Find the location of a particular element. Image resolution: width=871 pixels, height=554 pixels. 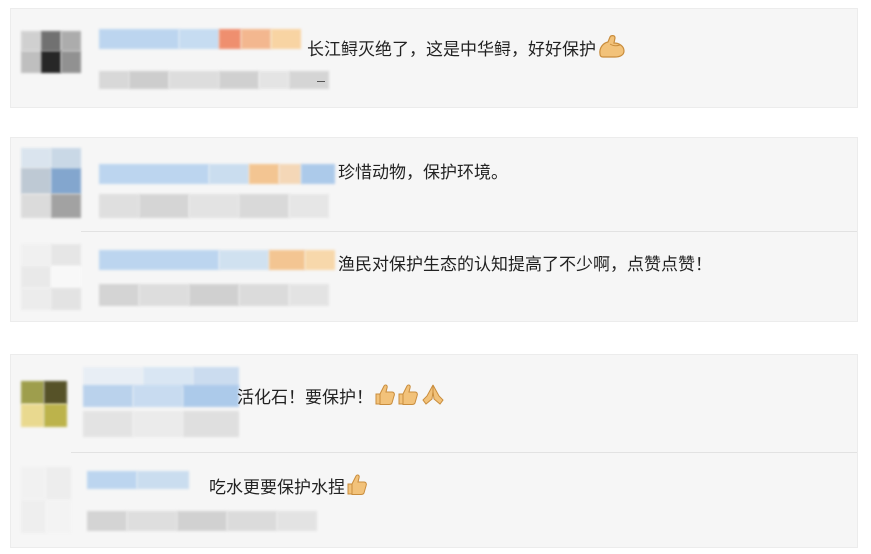

comment-text-content: 渔民对保护生态的认知提高了不少啊，点赞点赞！ is located at coordinates (525, 265).